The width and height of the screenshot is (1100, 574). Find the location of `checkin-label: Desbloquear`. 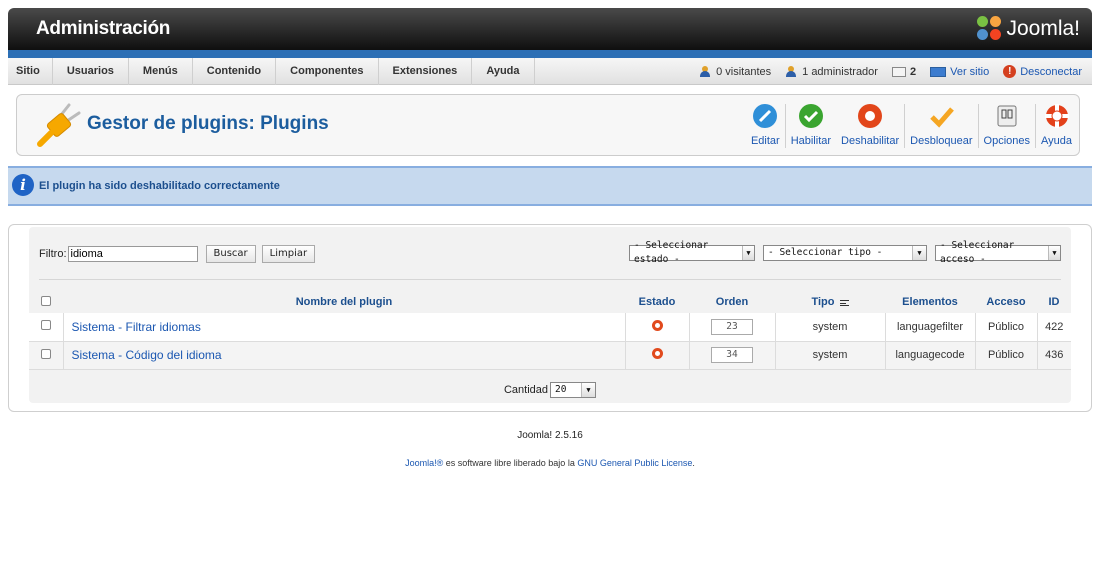

checkin-label: Desbloquear is located at coordinates (941, 141).